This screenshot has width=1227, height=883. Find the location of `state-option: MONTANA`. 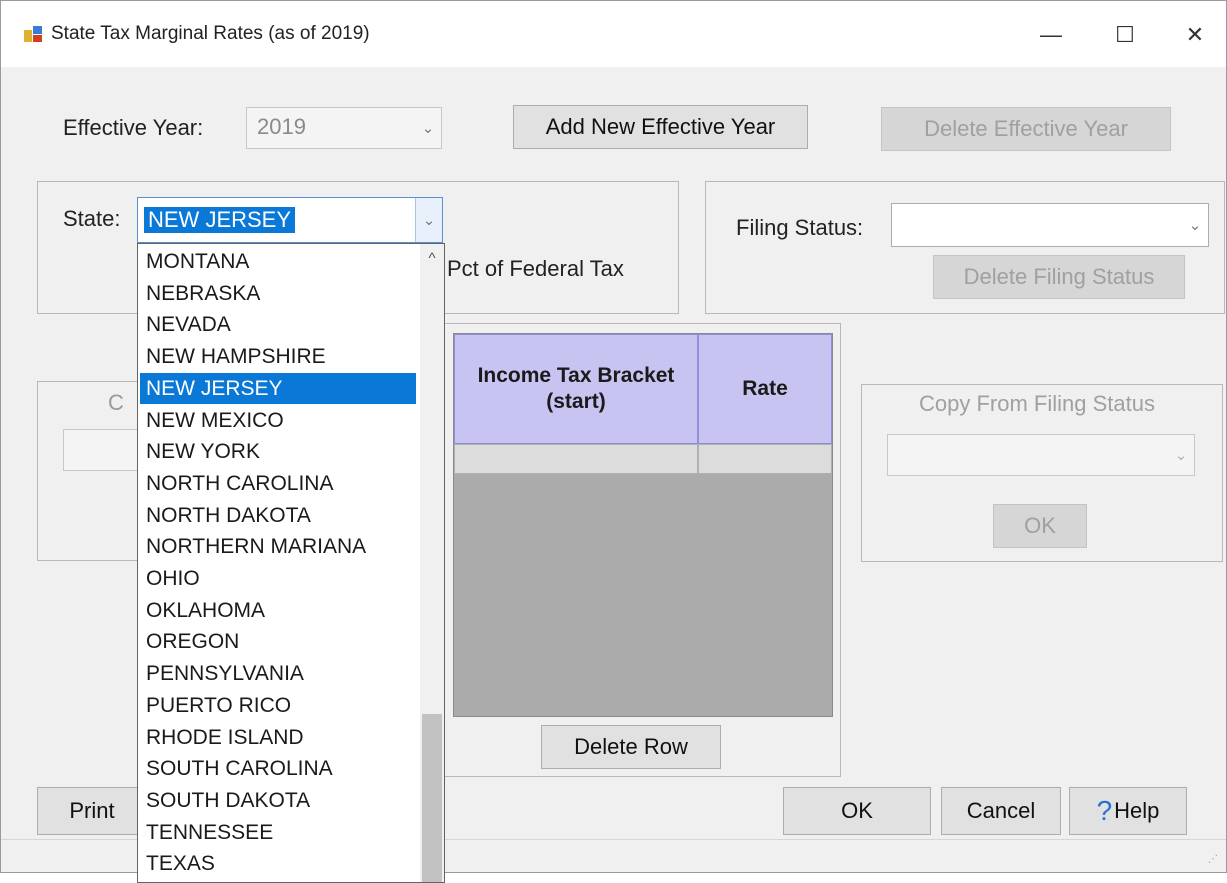

state-option: MONTANA is located at coordinates (278, 261).